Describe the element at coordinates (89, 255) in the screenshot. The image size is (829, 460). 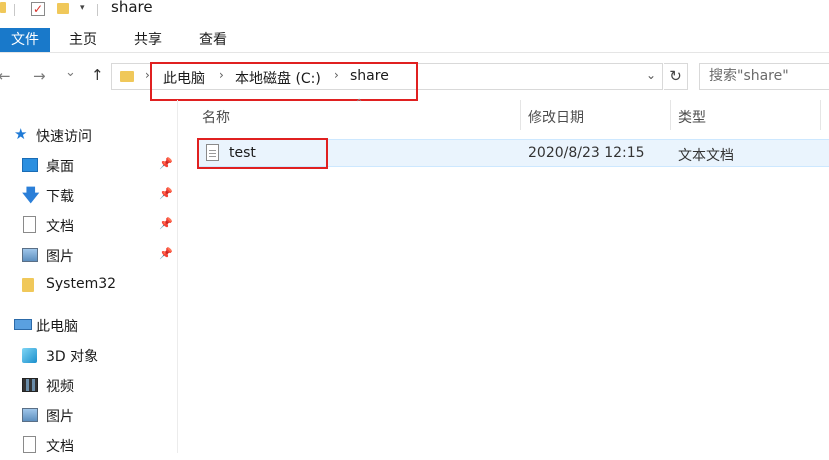
I see `sidebar-item-pictures: 图片 📌` at that location.